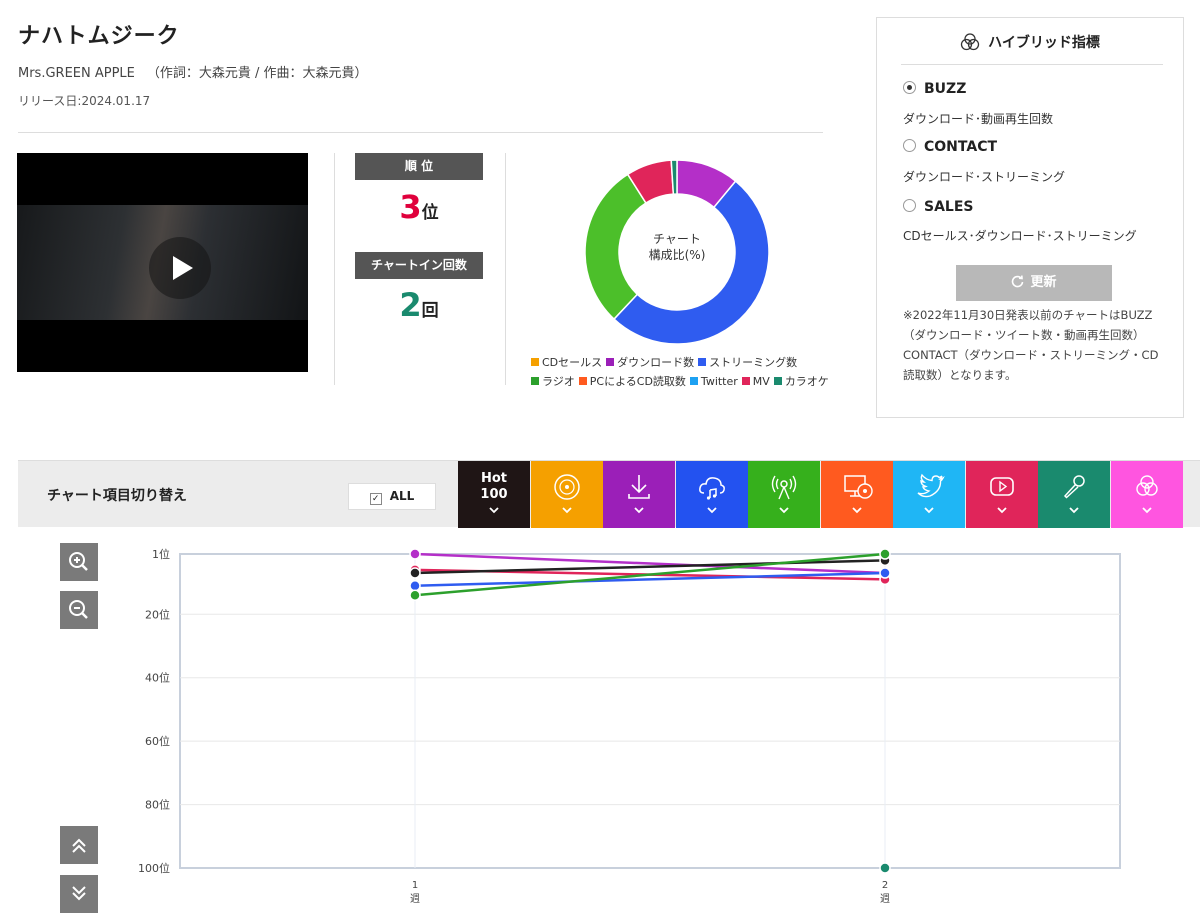 The image size is (1200, 924). What do you see at coordinates (257, 73) in the screenshot?
I see `song-credits: （作詞：大森元貴 / 作曲：大森元貴）` at bounding box center [257, 73].